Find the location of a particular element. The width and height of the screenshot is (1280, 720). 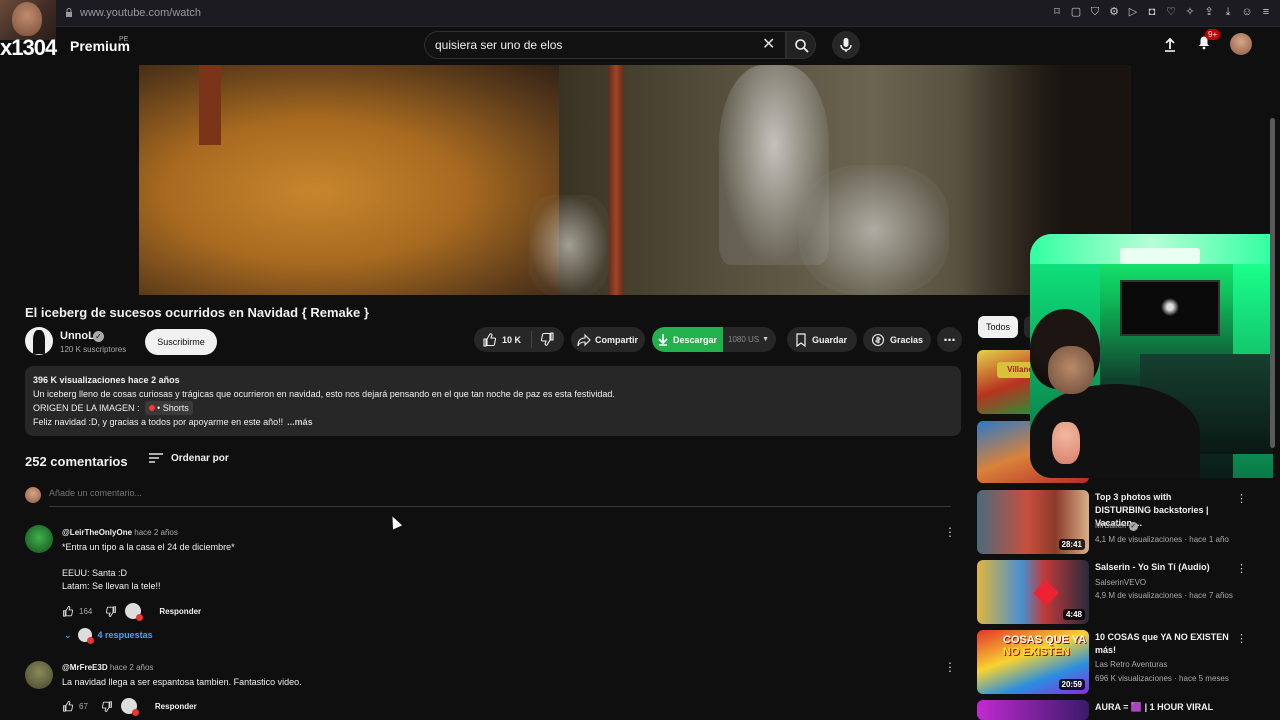

share-button: Compartir is located at coordinates (608, 339).